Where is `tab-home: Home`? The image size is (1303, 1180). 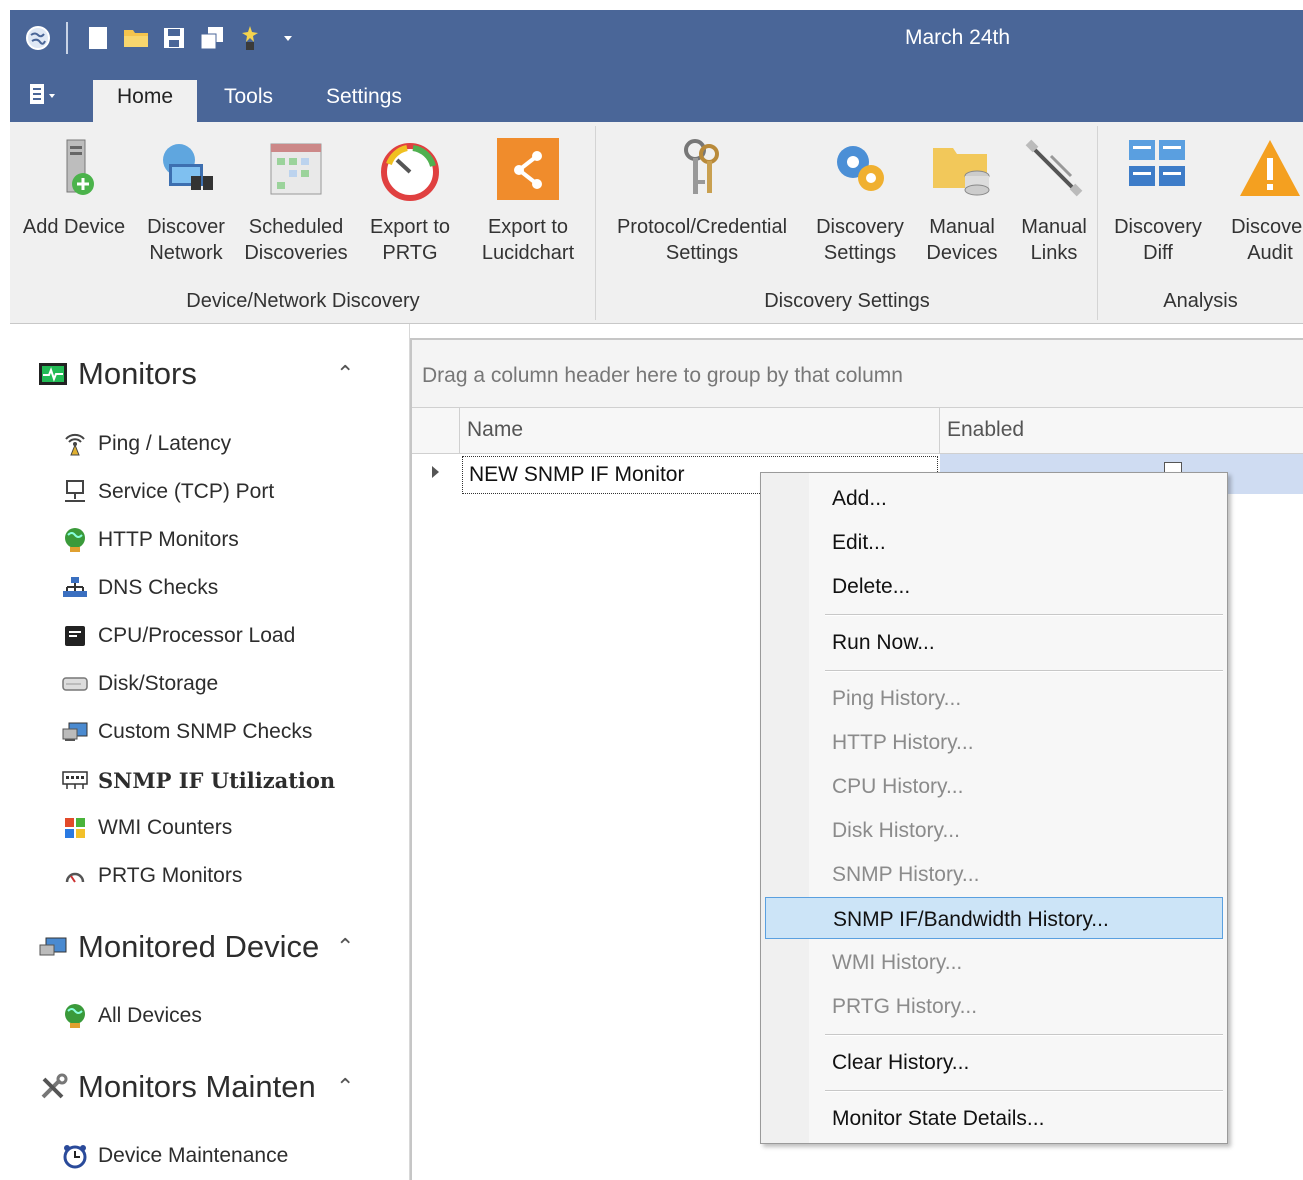 tab-home: Home is located at coordinates (145, 101).